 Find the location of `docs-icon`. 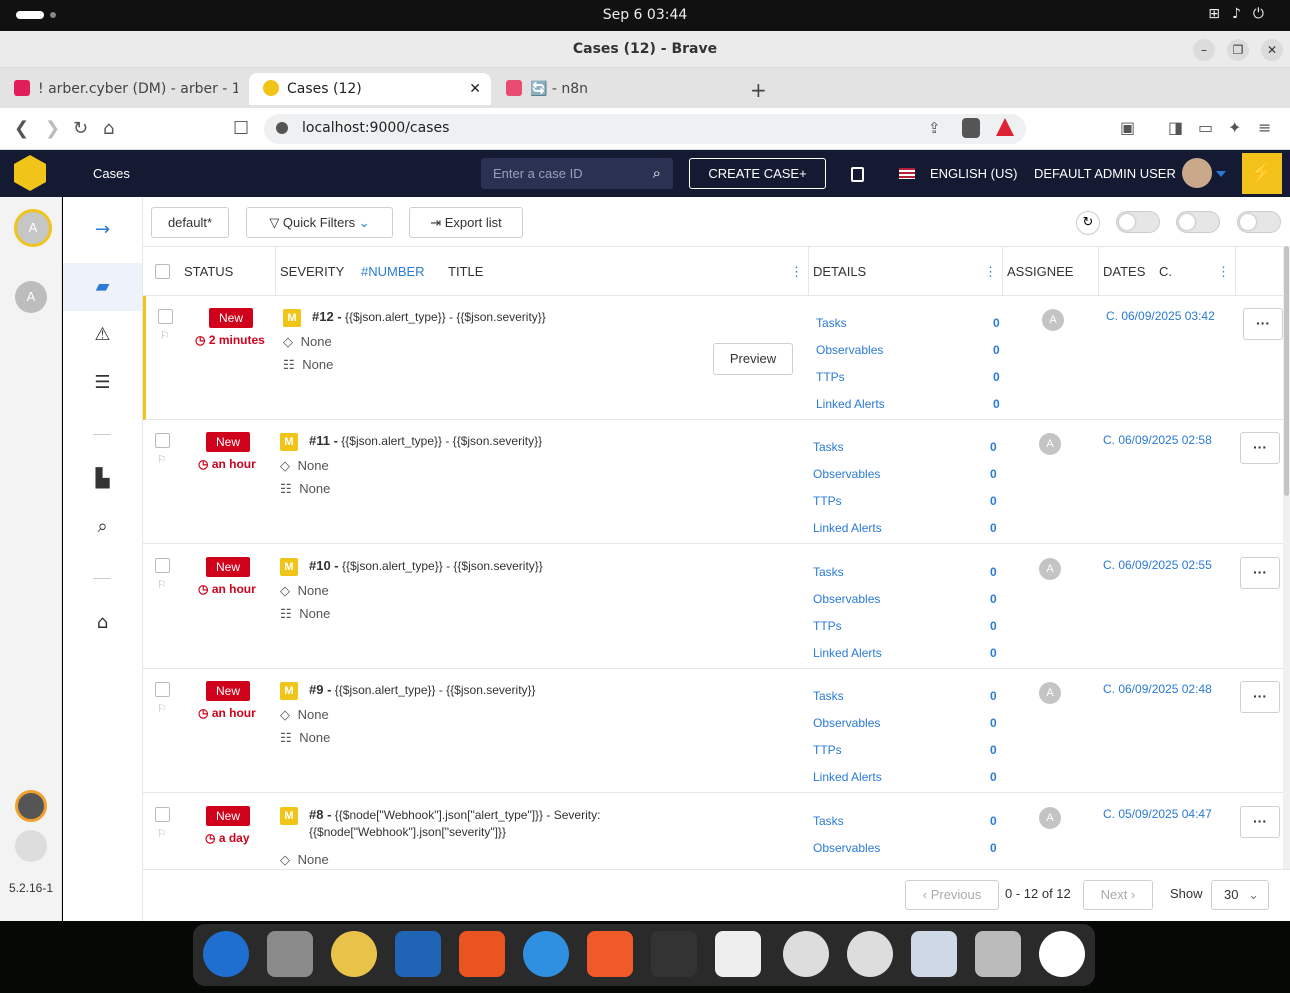

docs-icon is located at coordinates (857, 174).